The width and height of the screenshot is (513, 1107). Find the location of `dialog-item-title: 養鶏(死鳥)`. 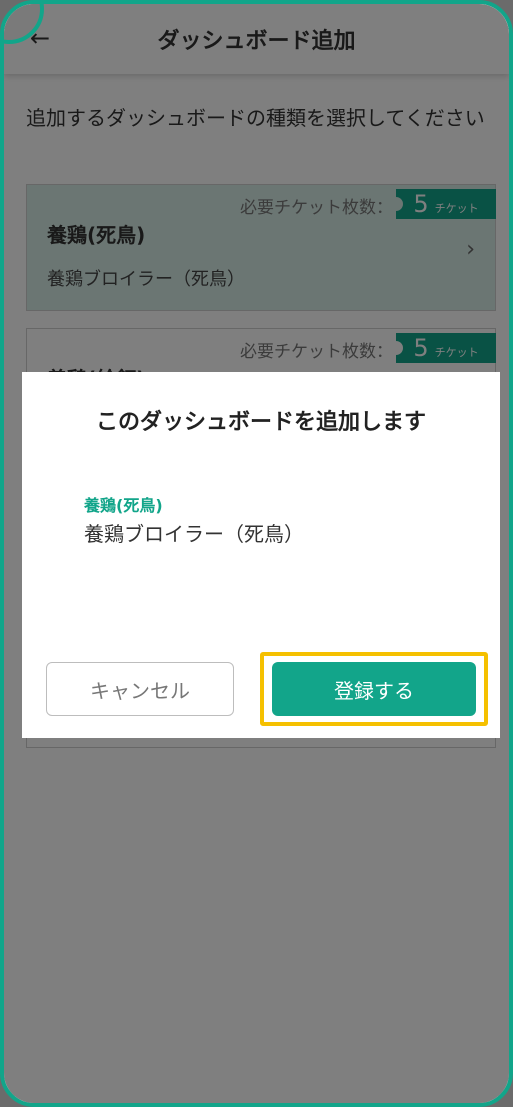

dialog-item-title: 養鶏(死鳥) is located at coordinates (123, 505).